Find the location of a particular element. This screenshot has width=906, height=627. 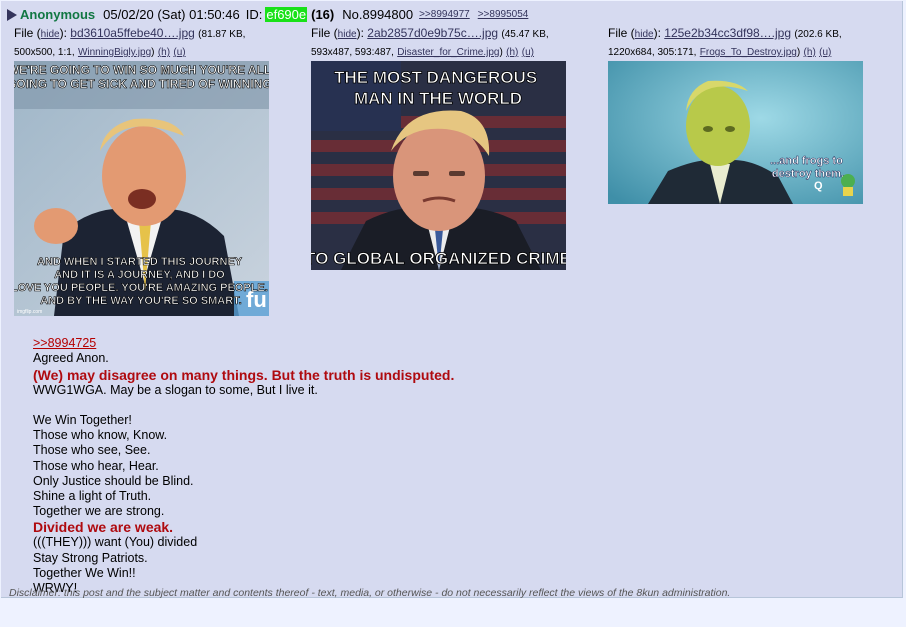

file-2-hide-link: hide is located at coordinates (347, 34).